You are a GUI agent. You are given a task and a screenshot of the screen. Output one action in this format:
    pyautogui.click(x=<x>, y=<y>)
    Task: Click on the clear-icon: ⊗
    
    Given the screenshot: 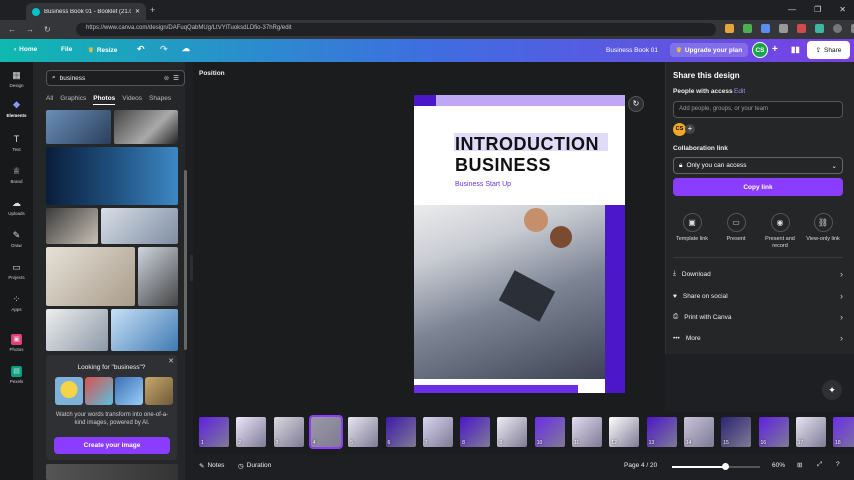 What is the action you would take?
    pyautogui.click(x=166, y=78)
    